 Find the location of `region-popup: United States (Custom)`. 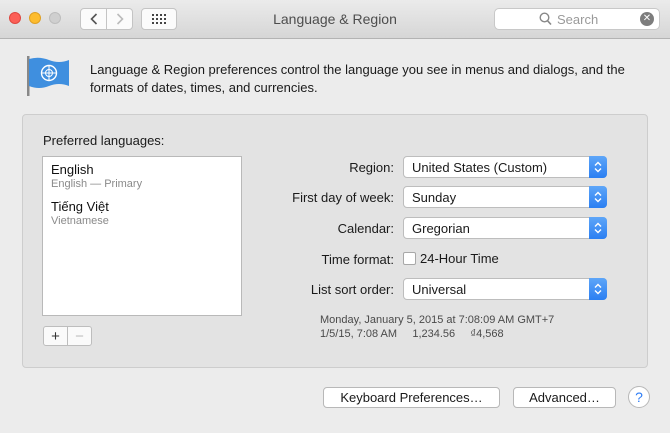

region-popup: United States (Custom) is located at coordinates (505, 167).